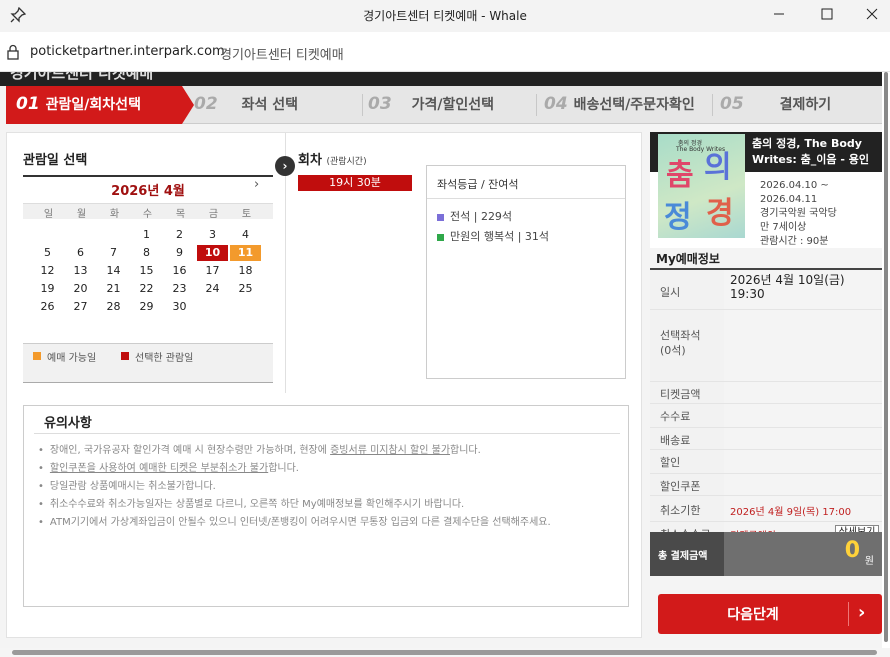 This screenshot has height=657, width=890. Describe the element at coordinates (794, 241) in the screenshot. I see `product-duration: 관람시간 : 90분` at that location.